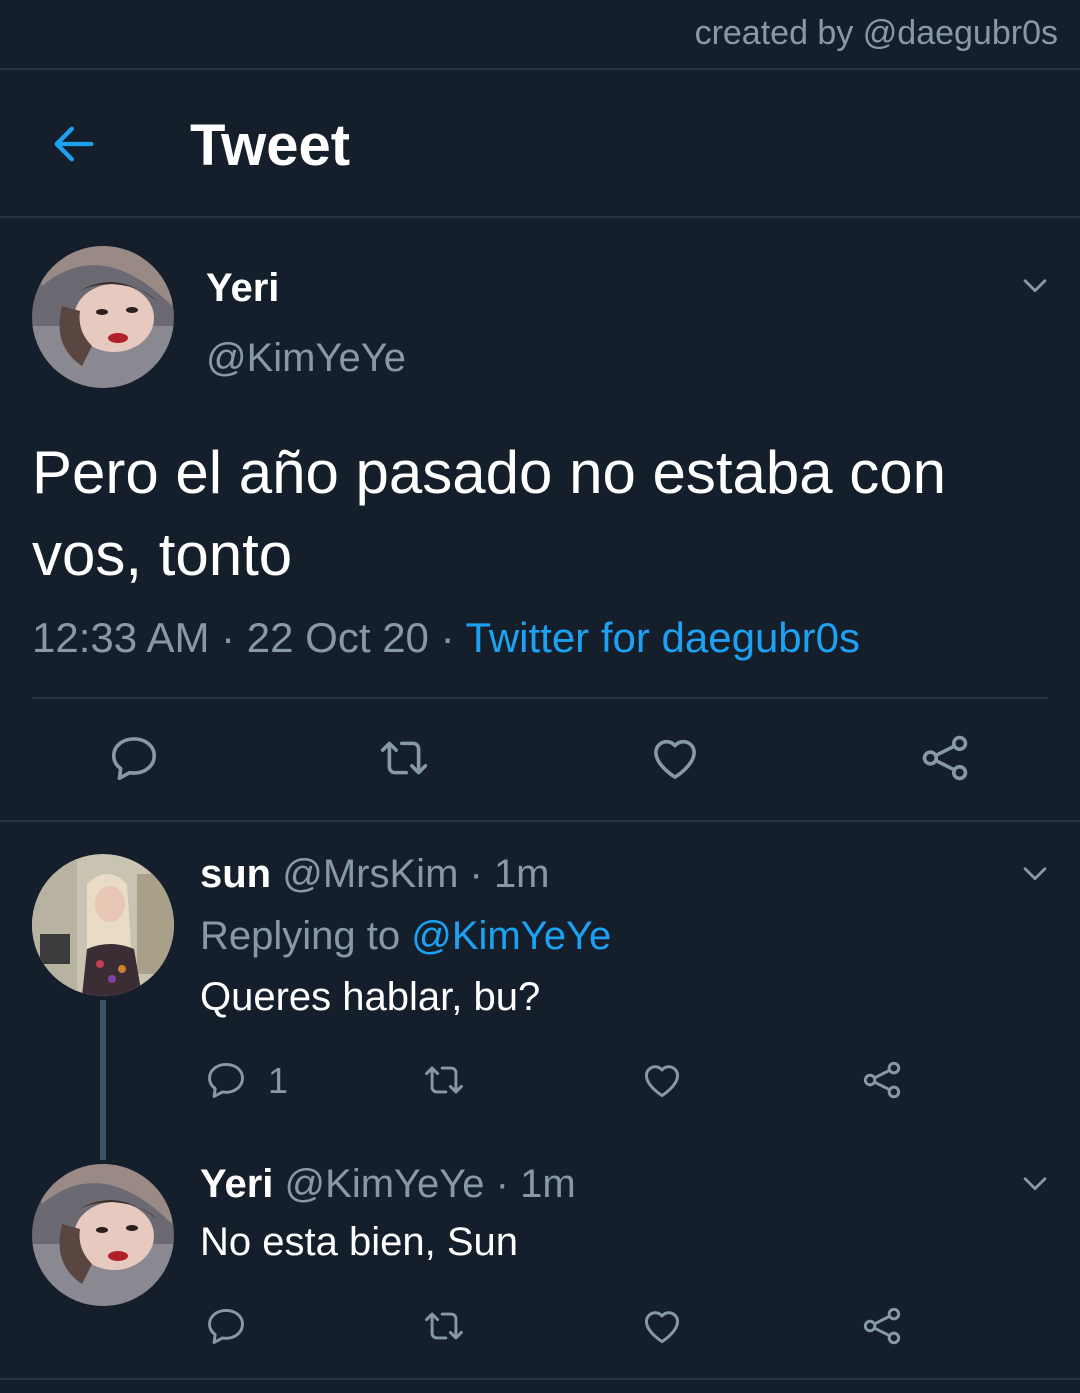 This screenshot has height=1393, width=1080. I want to click on replying-to: Replying to @KimYeYe, so click(405, 936).